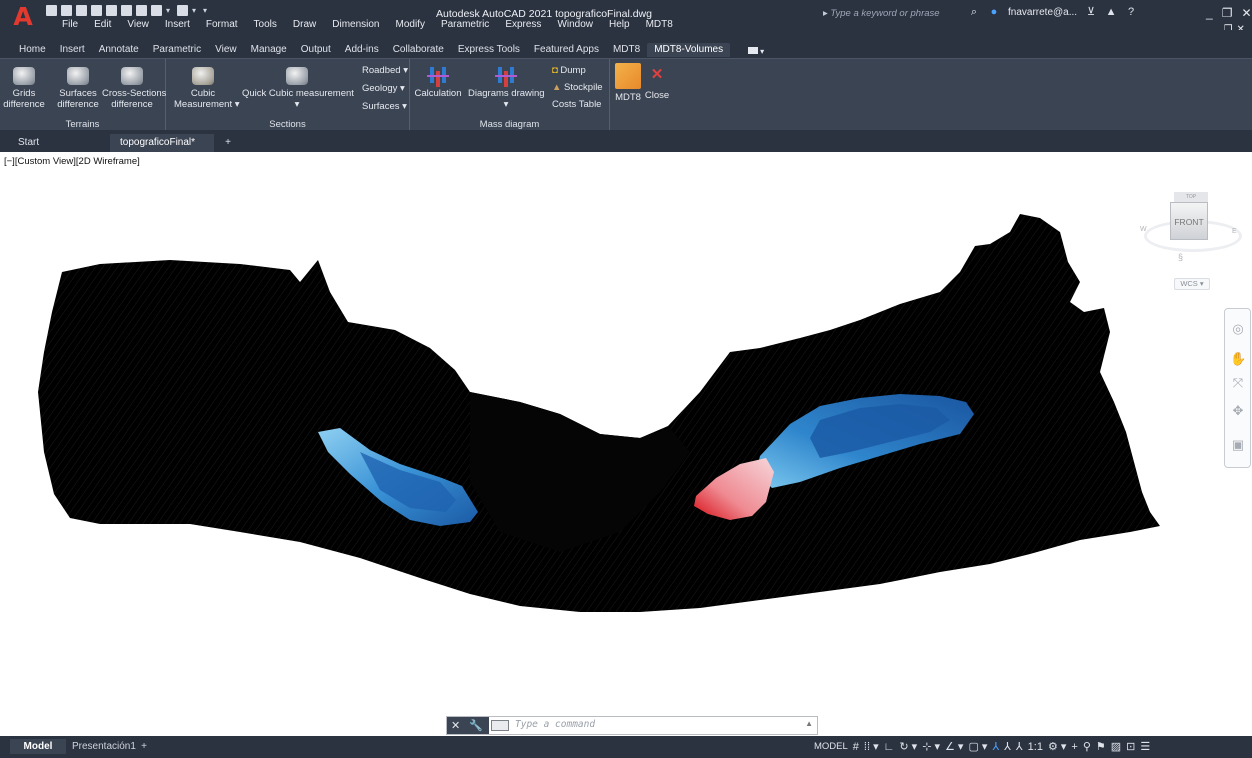 The image size is (1252, 758). Describe the element at coordinates (871, 746) in the screenshot. I see `snap-icon: ⁞⁞ ▾` at that location.